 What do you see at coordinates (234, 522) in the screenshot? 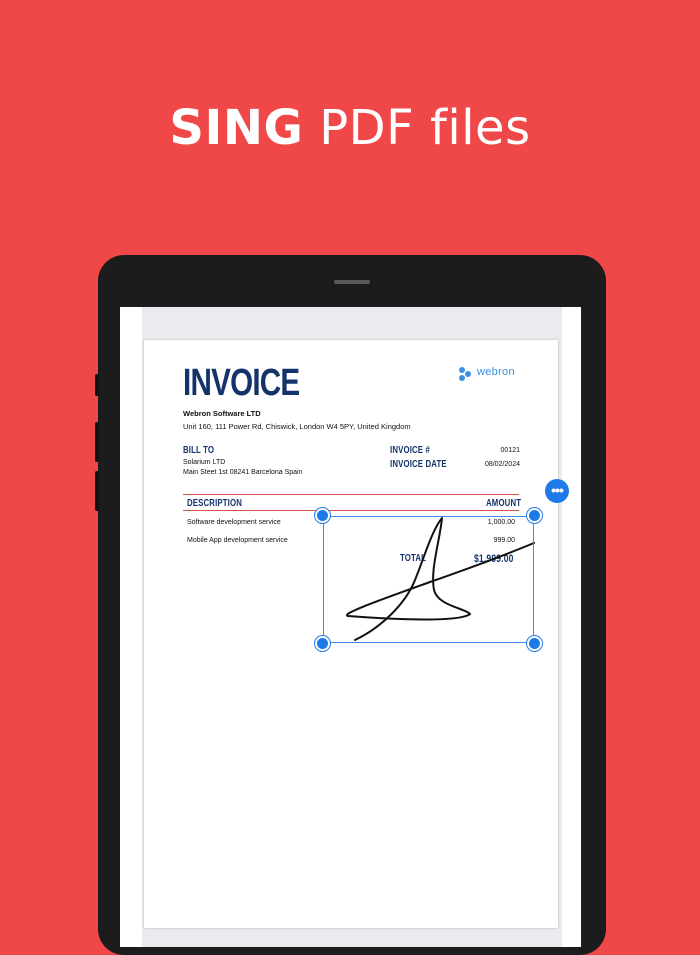
I see `item-description: Software development service` at bounding box center [234, 522].